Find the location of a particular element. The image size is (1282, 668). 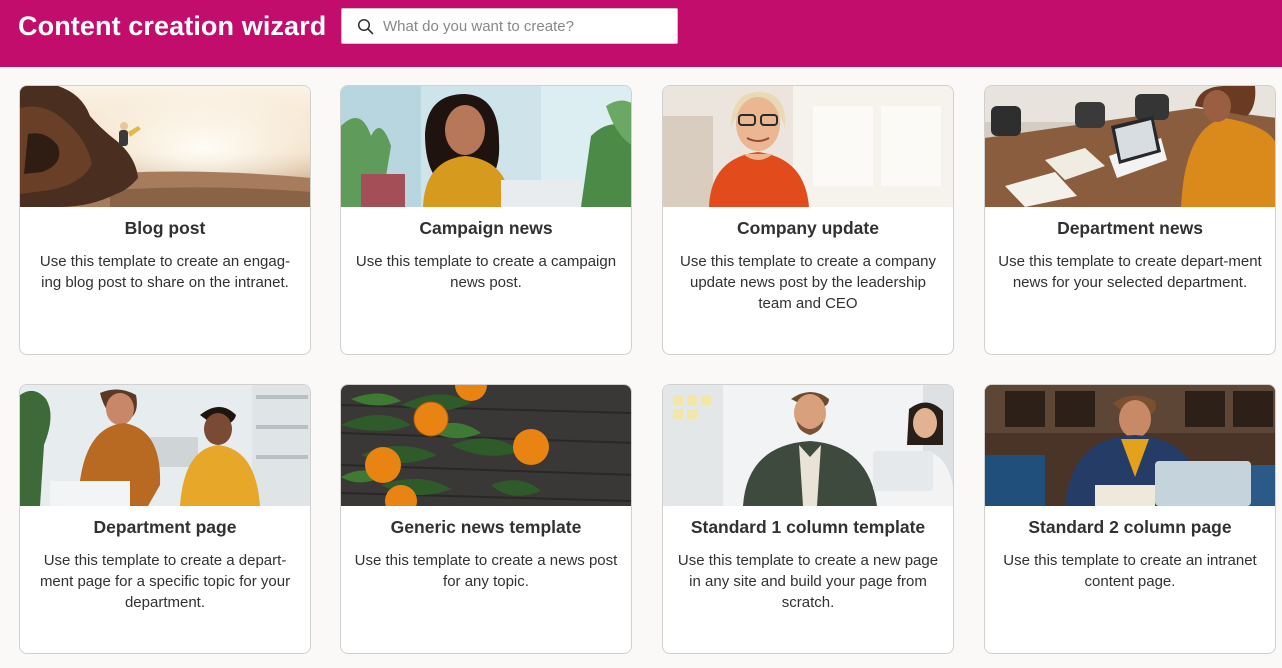

card-image-desk-laptop is located at coordinates (1130, 146).